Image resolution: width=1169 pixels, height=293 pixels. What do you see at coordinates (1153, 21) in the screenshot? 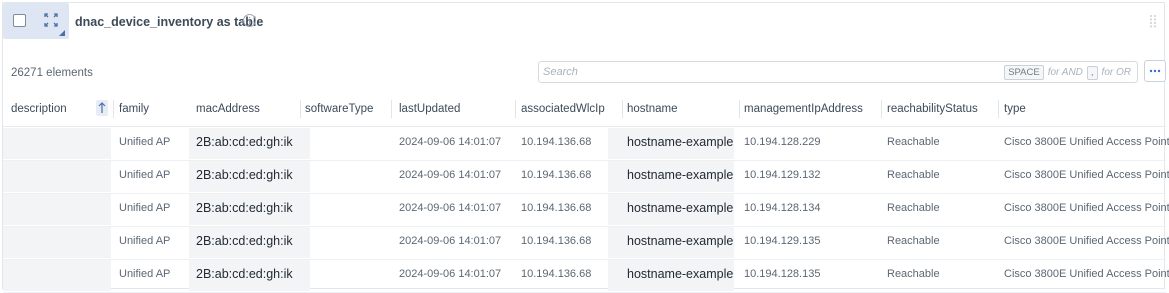
I see `drag-handle-icon` at bounding box center [1153, 21].